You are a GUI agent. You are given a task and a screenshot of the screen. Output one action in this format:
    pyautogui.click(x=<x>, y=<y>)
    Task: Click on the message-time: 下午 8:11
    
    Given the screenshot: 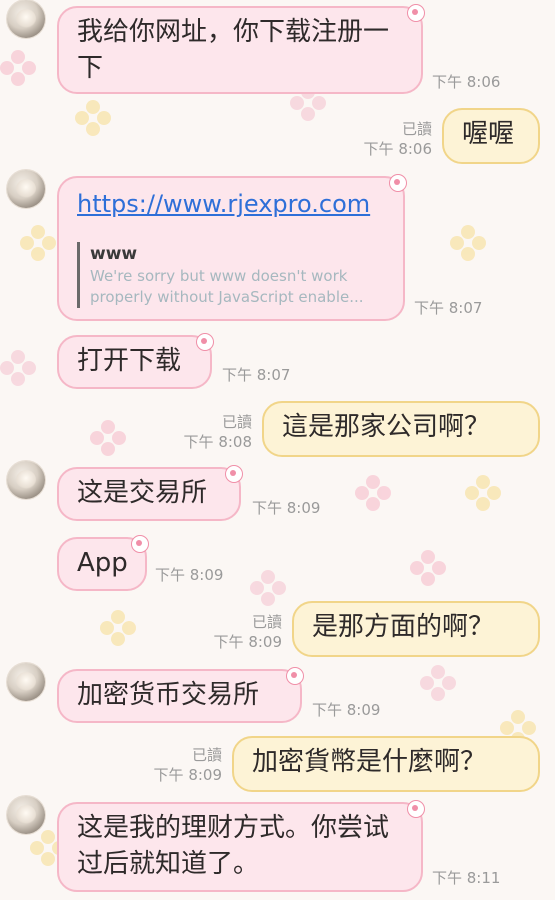 What is the action you would take?
    pyautogui.click(x=466, y=878)
    